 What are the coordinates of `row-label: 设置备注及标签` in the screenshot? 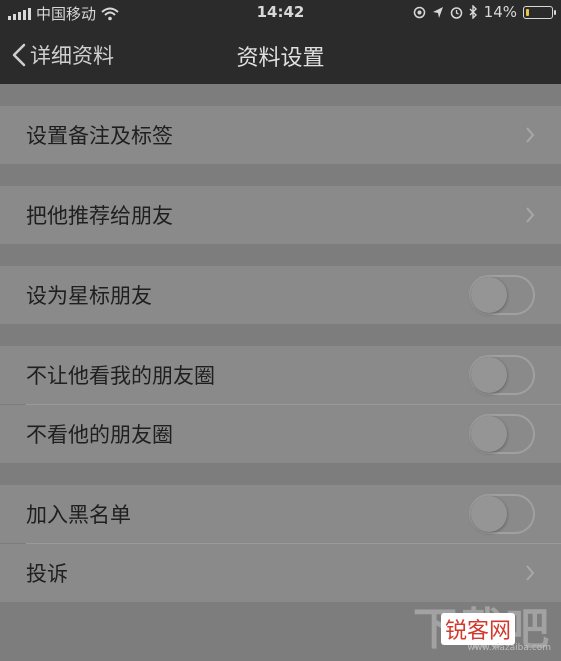 It's located at (99, 136).